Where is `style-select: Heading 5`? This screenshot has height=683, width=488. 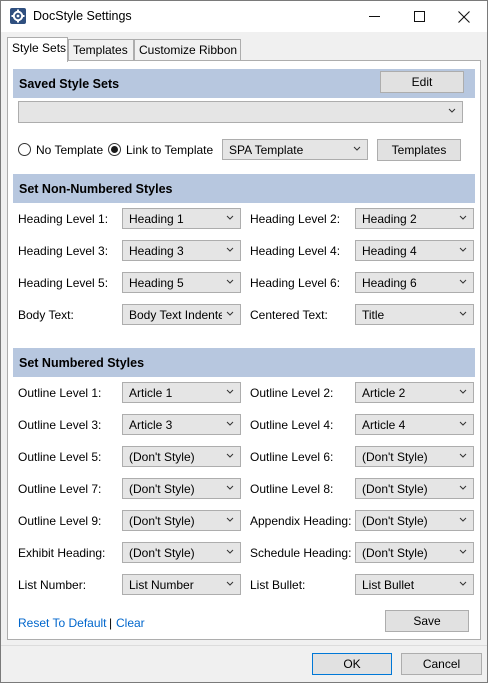
style-select: Heading 5 is located at coordinates (181, 282).